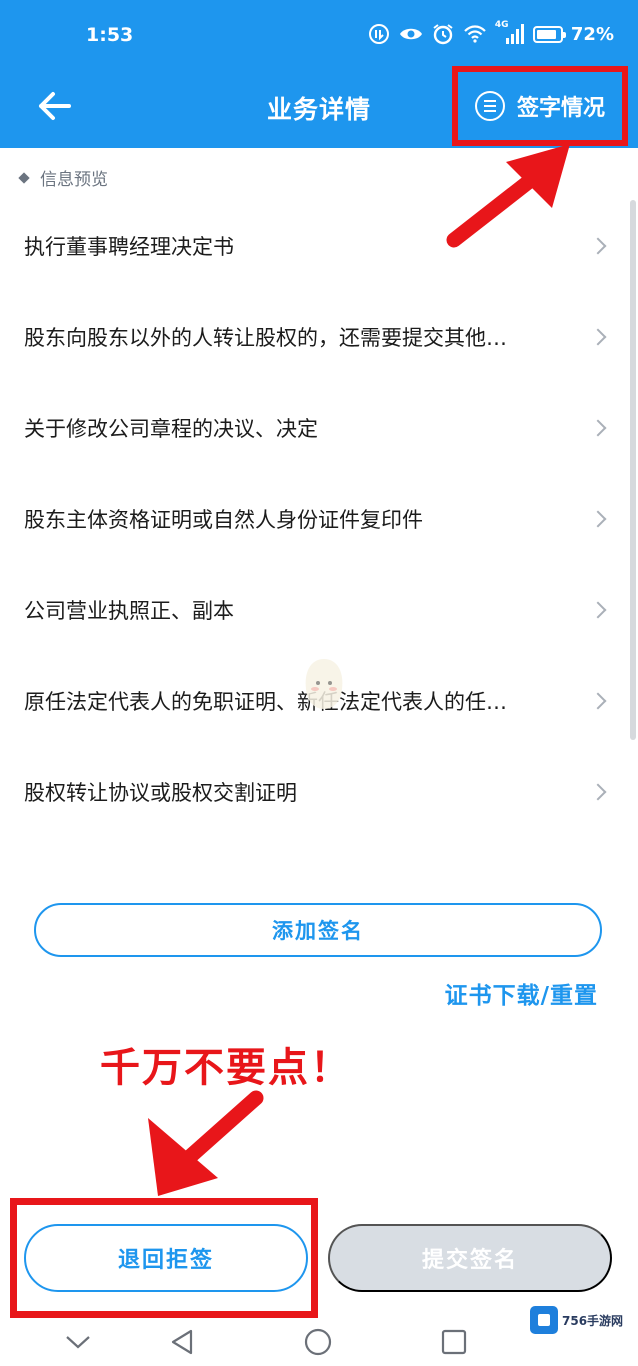 The image size is (638, 1366). I want to click on nav-recents-button, so click(454, 1342).